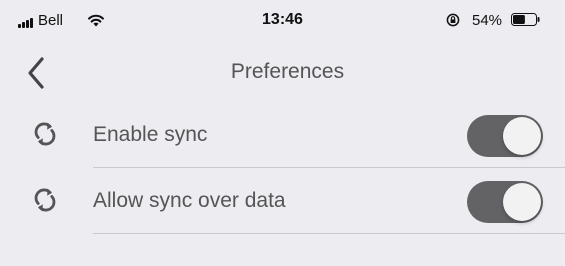 This screenshot has height=266, width=565. I want to click on enable-sync-toggle, so click(505, 136).